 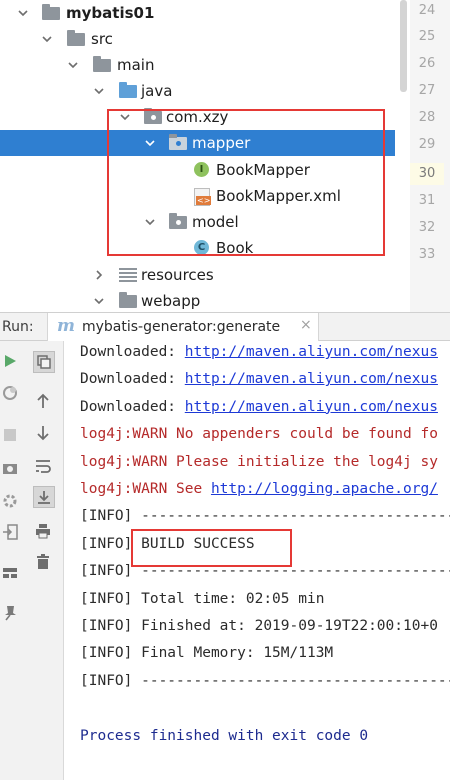 I want to click on tree-item-src: src, so click(x=197, y=39).